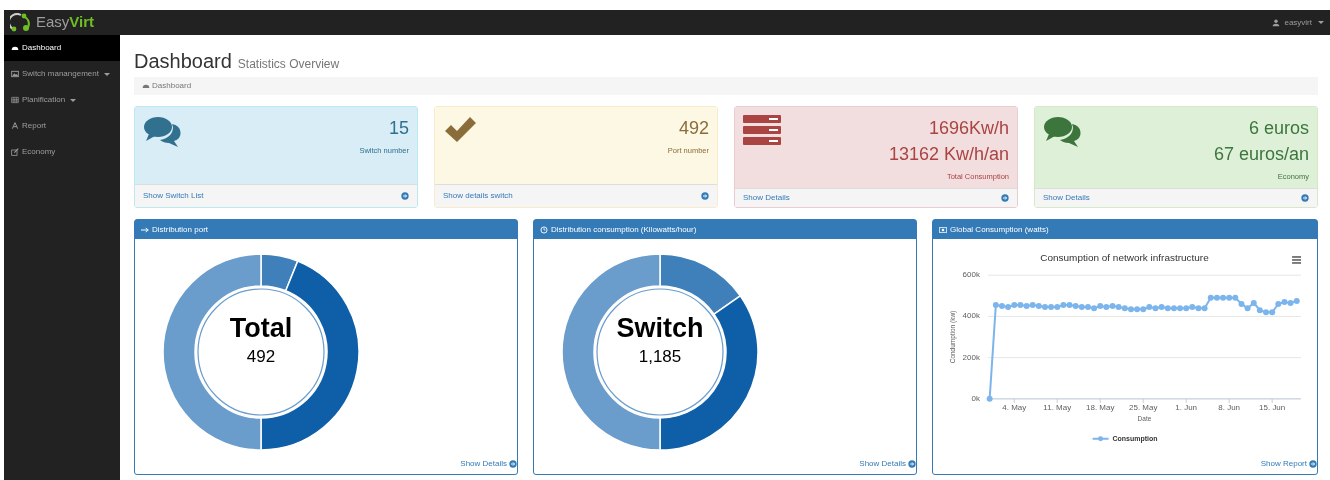 This screenshot has width=1330, height=480. Describe the element at coordinates (1057, 407) in the screenshot. I see `x-tick-label: 11. May` at that location.